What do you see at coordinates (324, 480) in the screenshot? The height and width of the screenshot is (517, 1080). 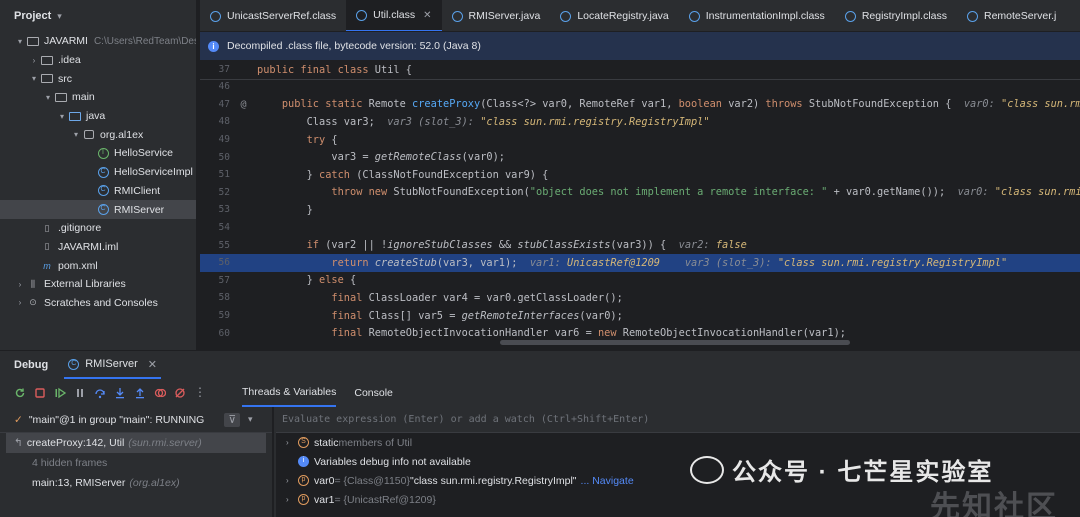 I see `variable-name: var0` at bounding box center [324, 480].